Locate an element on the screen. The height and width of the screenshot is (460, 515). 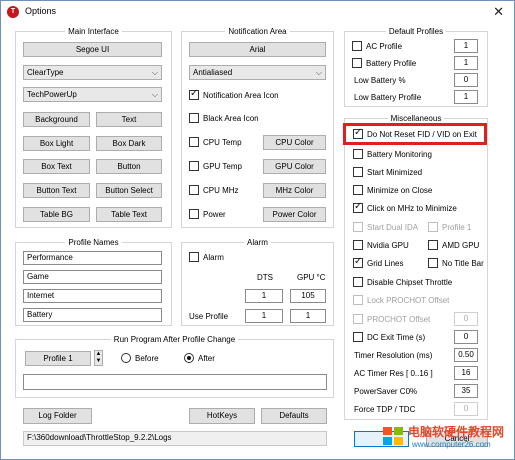
profile-name-2-input: Game is located at coordinates (92, 277).